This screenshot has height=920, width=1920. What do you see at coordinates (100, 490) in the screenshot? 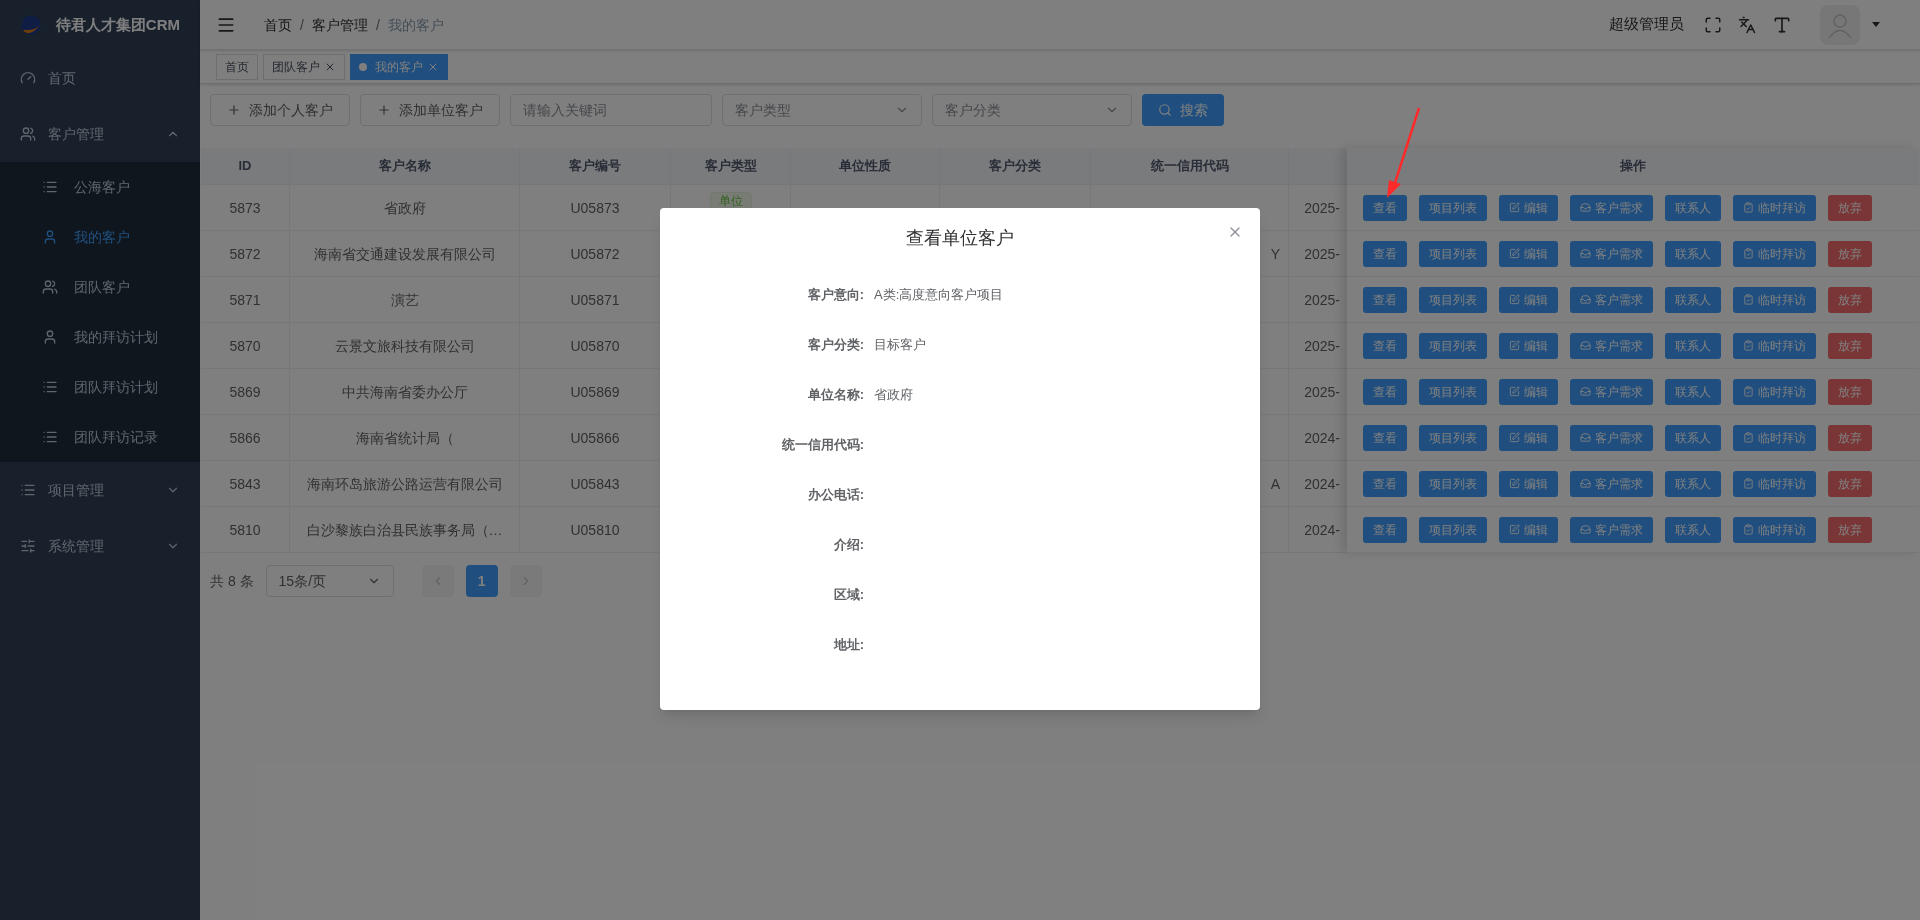
I see `sidebar-item: 项目管理` at bounding box center [100, 490].